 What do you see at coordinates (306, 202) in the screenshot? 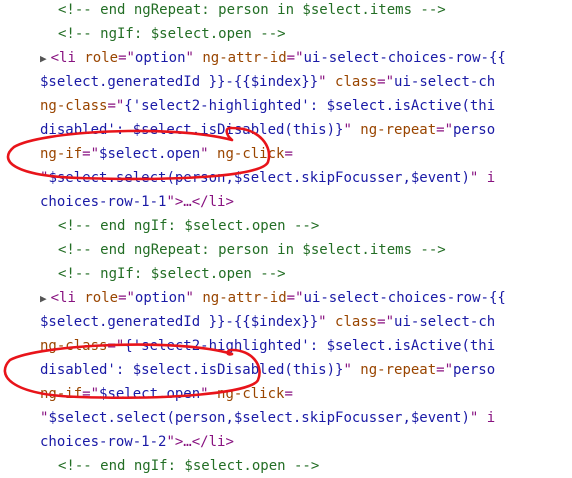
I see `code-line: choices-row-1-1">…</li>` at bounding box center [306, 202].